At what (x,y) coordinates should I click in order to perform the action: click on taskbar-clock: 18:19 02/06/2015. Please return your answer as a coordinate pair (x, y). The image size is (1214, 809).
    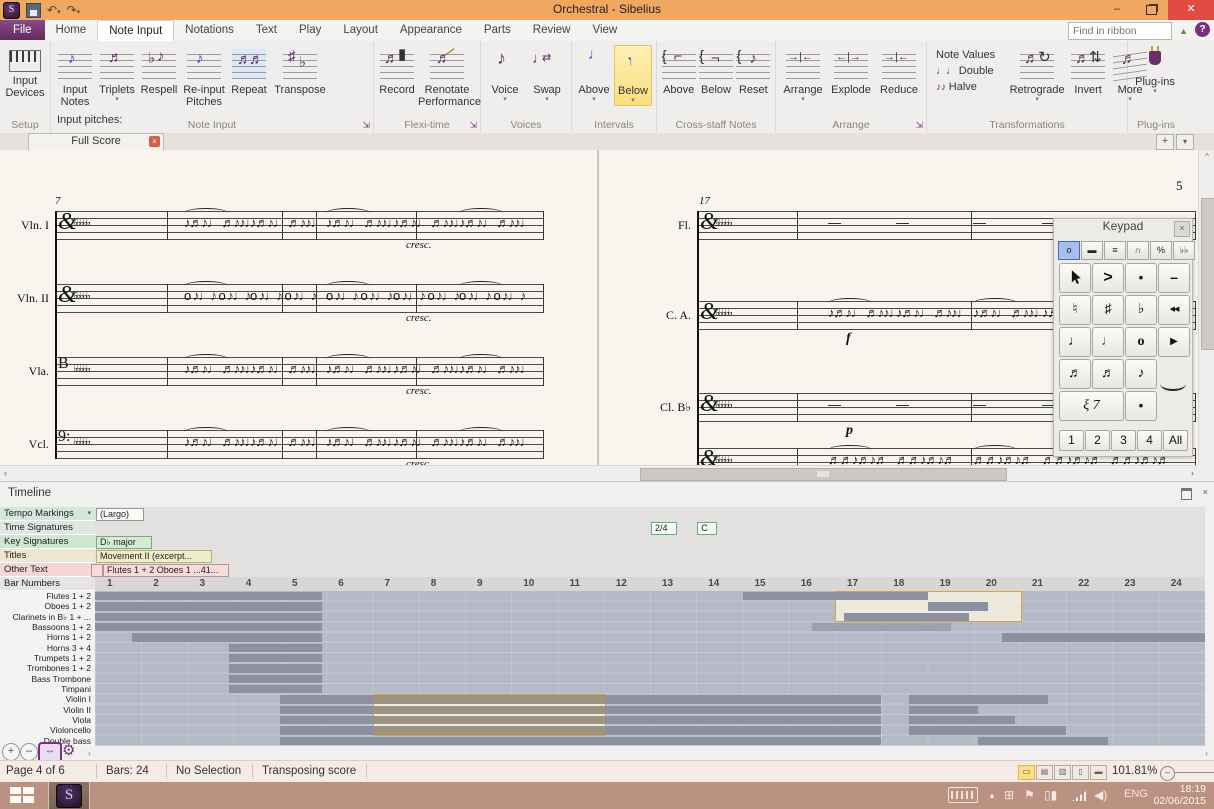
    Looking at the image, I should click on (1179, 795).